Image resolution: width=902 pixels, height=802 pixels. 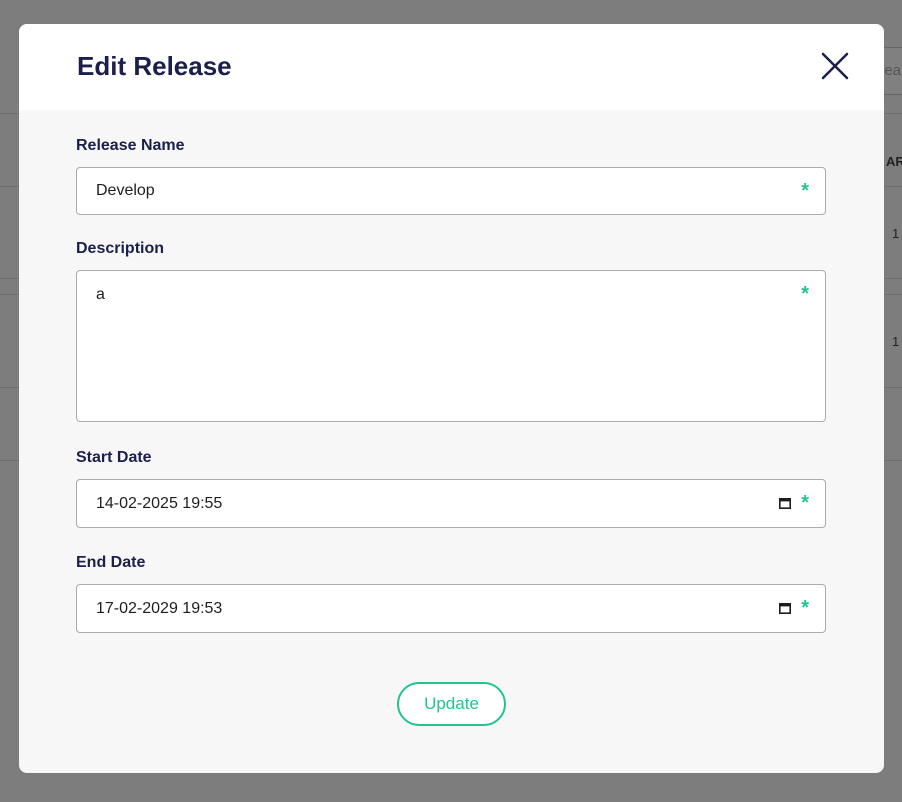 I want to click on release-name-label: Release Name, so click(x=130, y=145).